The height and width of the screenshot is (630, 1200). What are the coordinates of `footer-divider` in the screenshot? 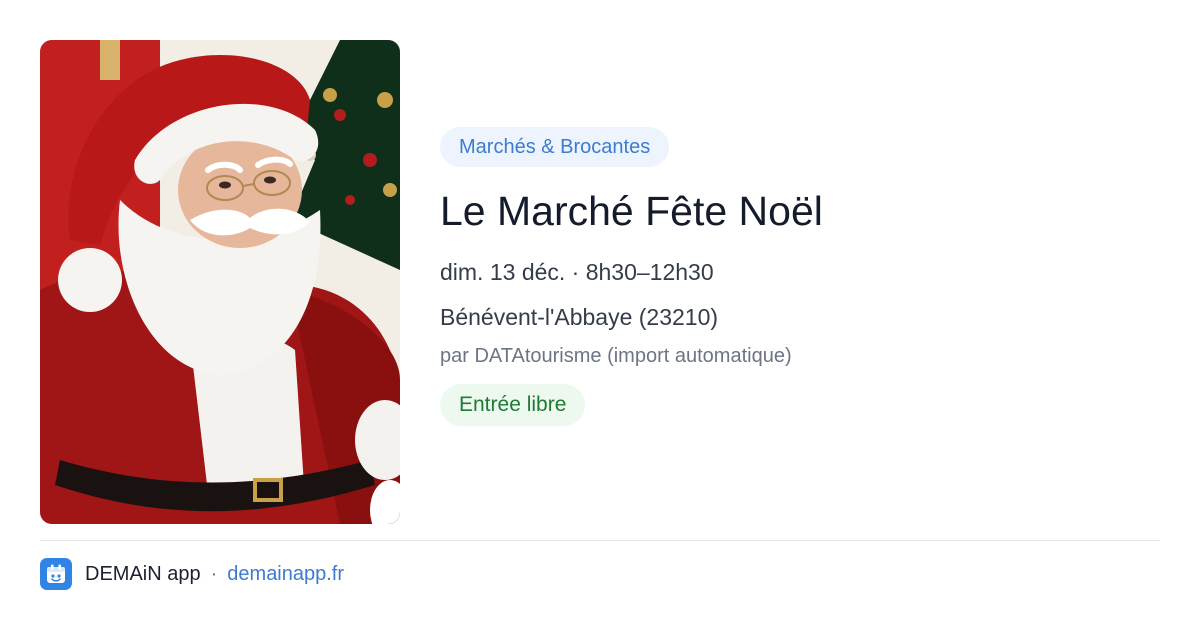 It's located at (600, 540).